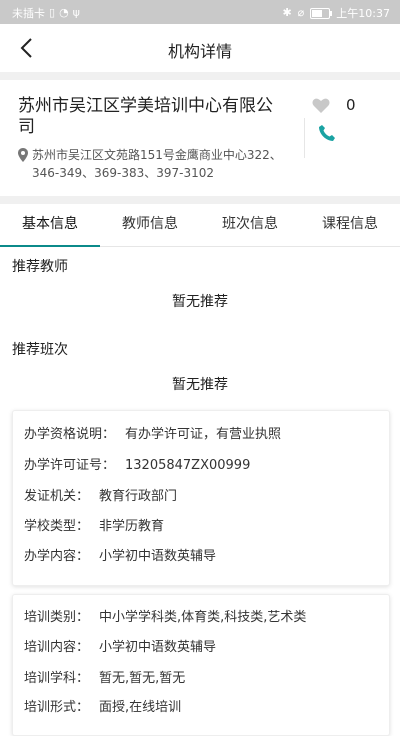 This screenshot has width=400, height=736. I want to click on training-row-category: 培训类别： 中小学学科类,体育类,科技类,艺术类, so click(165, 615).